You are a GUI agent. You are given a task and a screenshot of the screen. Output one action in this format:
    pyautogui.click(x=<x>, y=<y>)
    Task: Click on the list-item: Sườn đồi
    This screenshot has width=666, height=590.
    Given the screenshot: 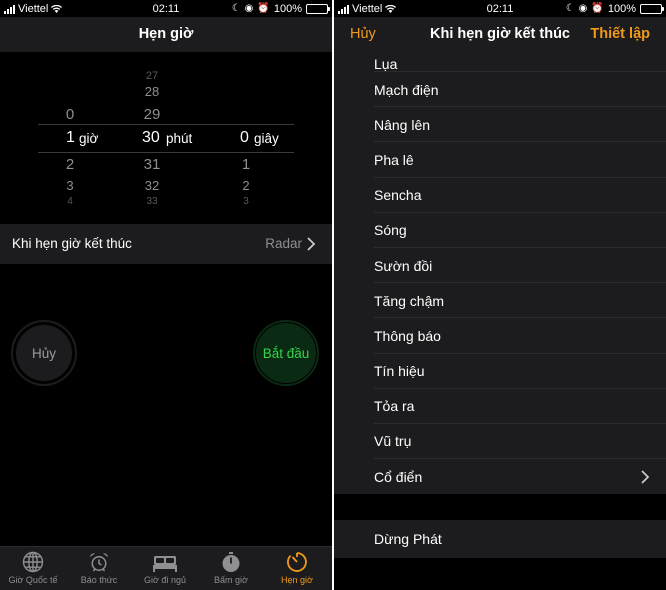 What is the action you would take?
    pyautogui.click(x=500, y=265)
    